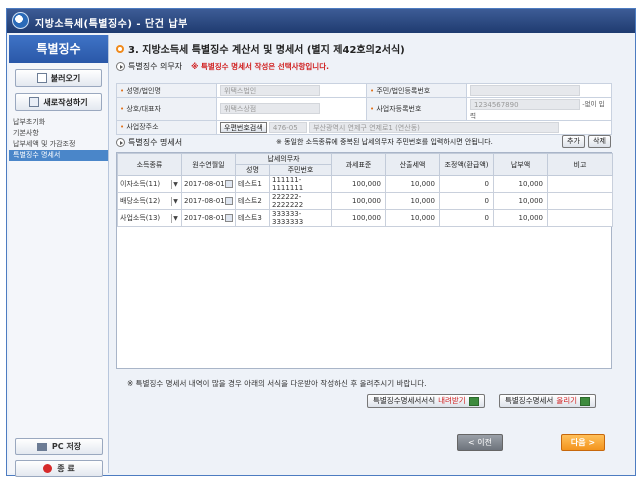 This screenshot has height=481, width=644. I want to click on prev-button: < 이전, so click(480, 442).